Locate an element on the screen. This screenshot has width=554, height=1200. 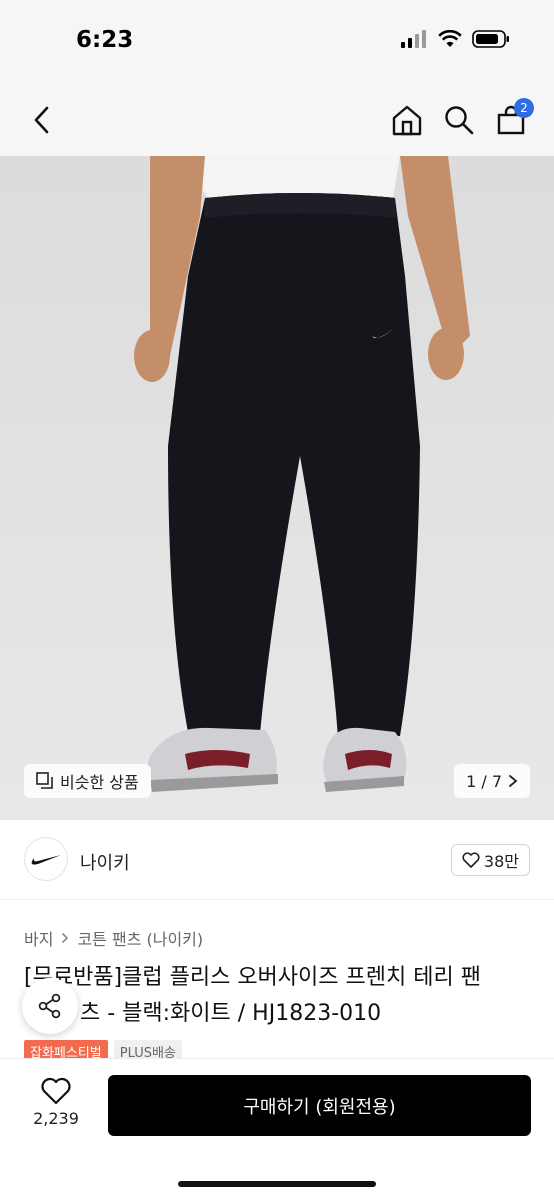
breadcrumb-level1: 바지 is located at coordinates (38, 938).